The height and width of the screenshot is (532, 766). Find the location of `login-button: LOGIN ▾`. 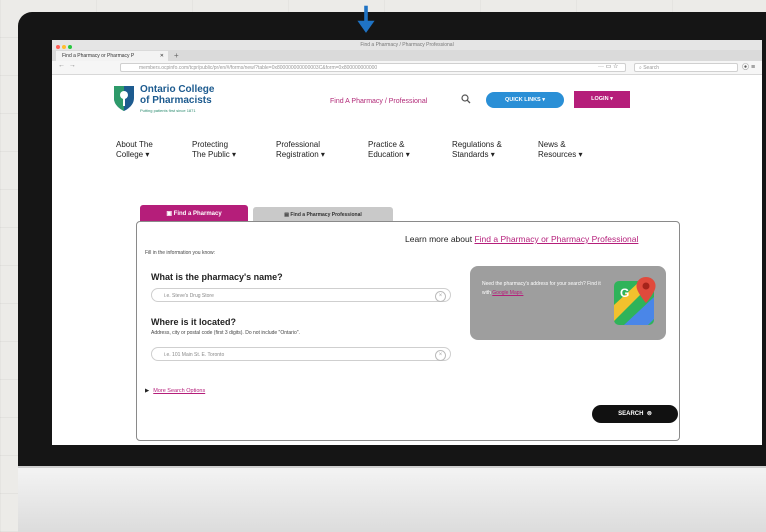

login-button: LOGIN ▾ is located at coordinates (602, 99).